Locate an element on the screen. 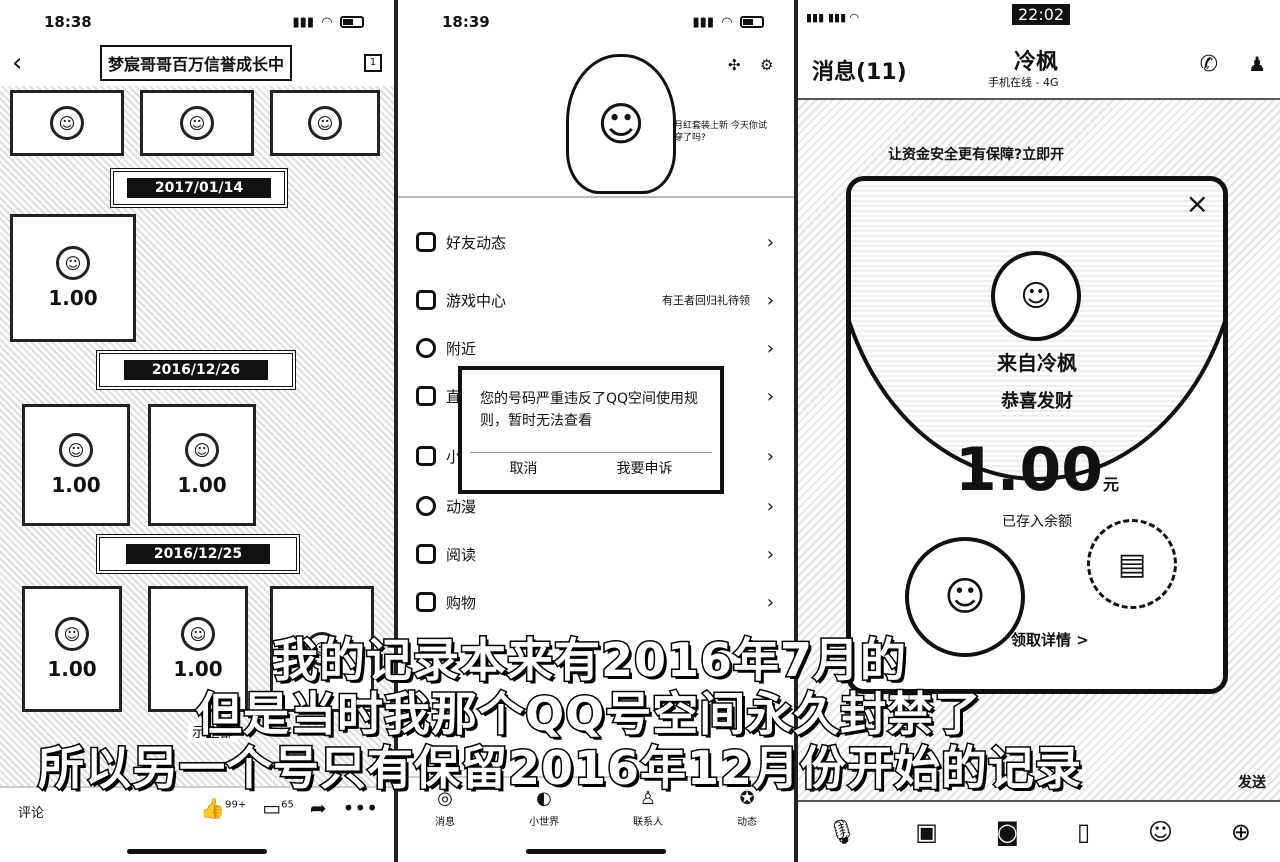 The height and width of the screenshot is (862, 1280). calendar-icon: 1 is located at coordinates (373, 63).